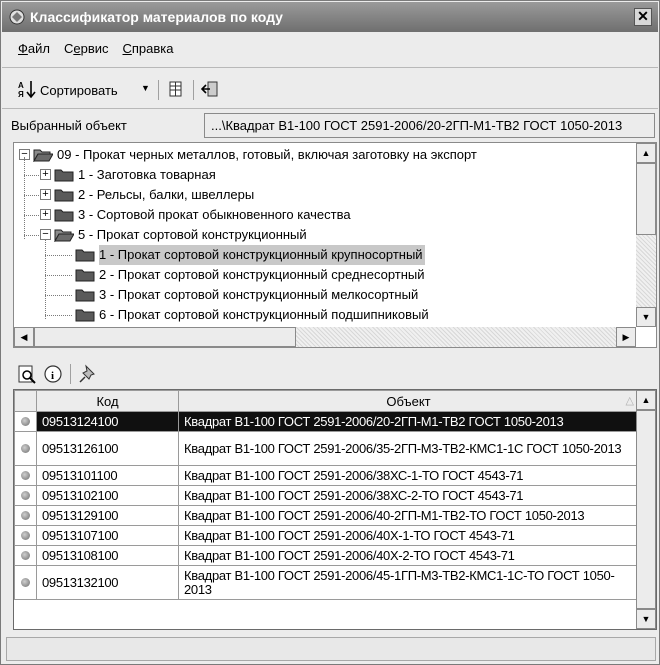 This screenshot has height=665, width=660. Describe the element at coordinates (21, 94) in the screenshot. I see `svg-text: Я` at that location.